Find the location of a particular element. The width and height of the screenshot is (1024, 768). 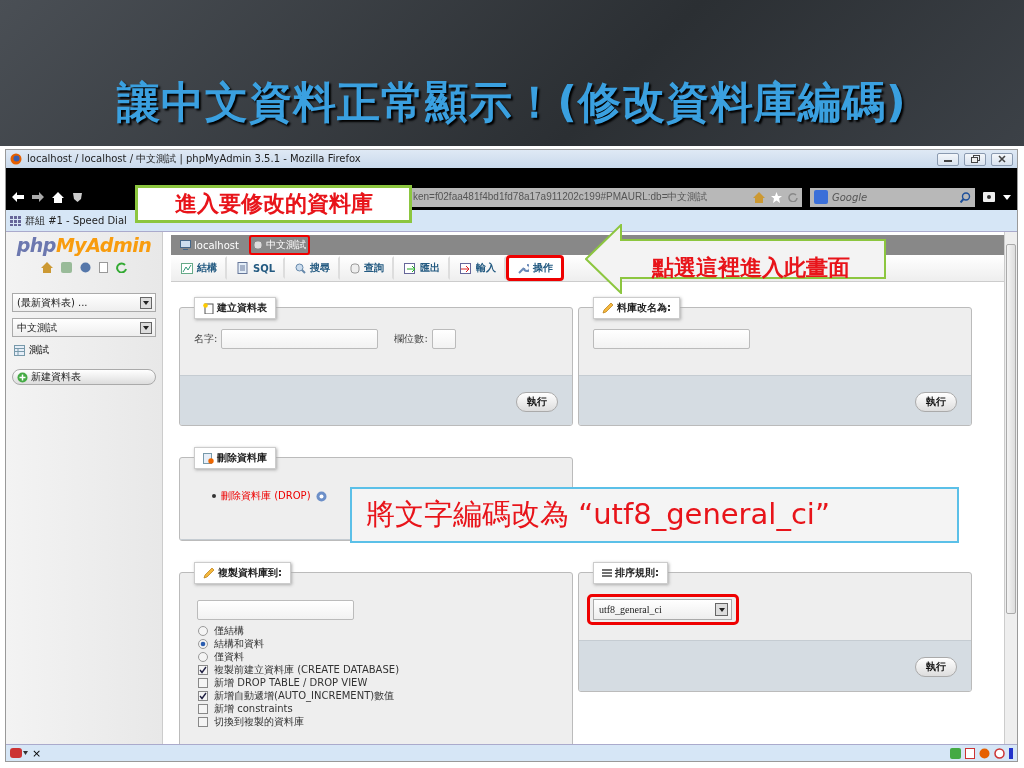

breadcrumb-link: localhost is located at coordinates (209, 245).